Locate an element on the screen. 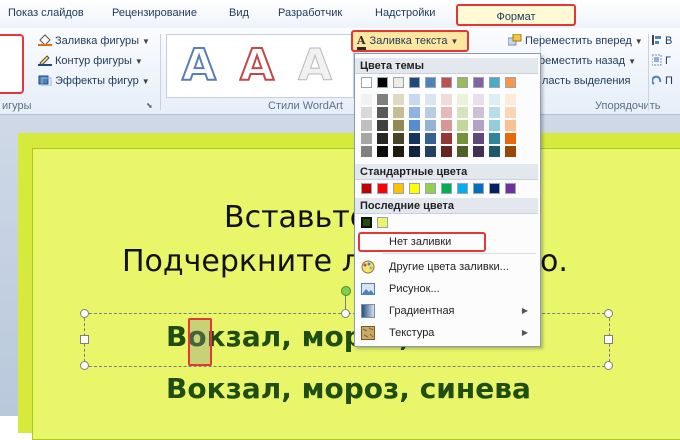  texture-item: Текстура ▶ is located at coordinates (446, 333).